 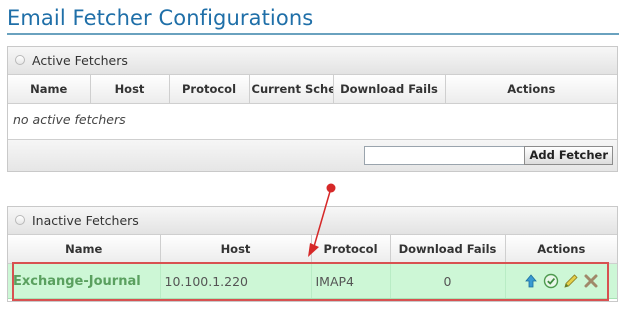 I want to click on fetcher-host: 10.100.1.220, so click(x=236, y=281).